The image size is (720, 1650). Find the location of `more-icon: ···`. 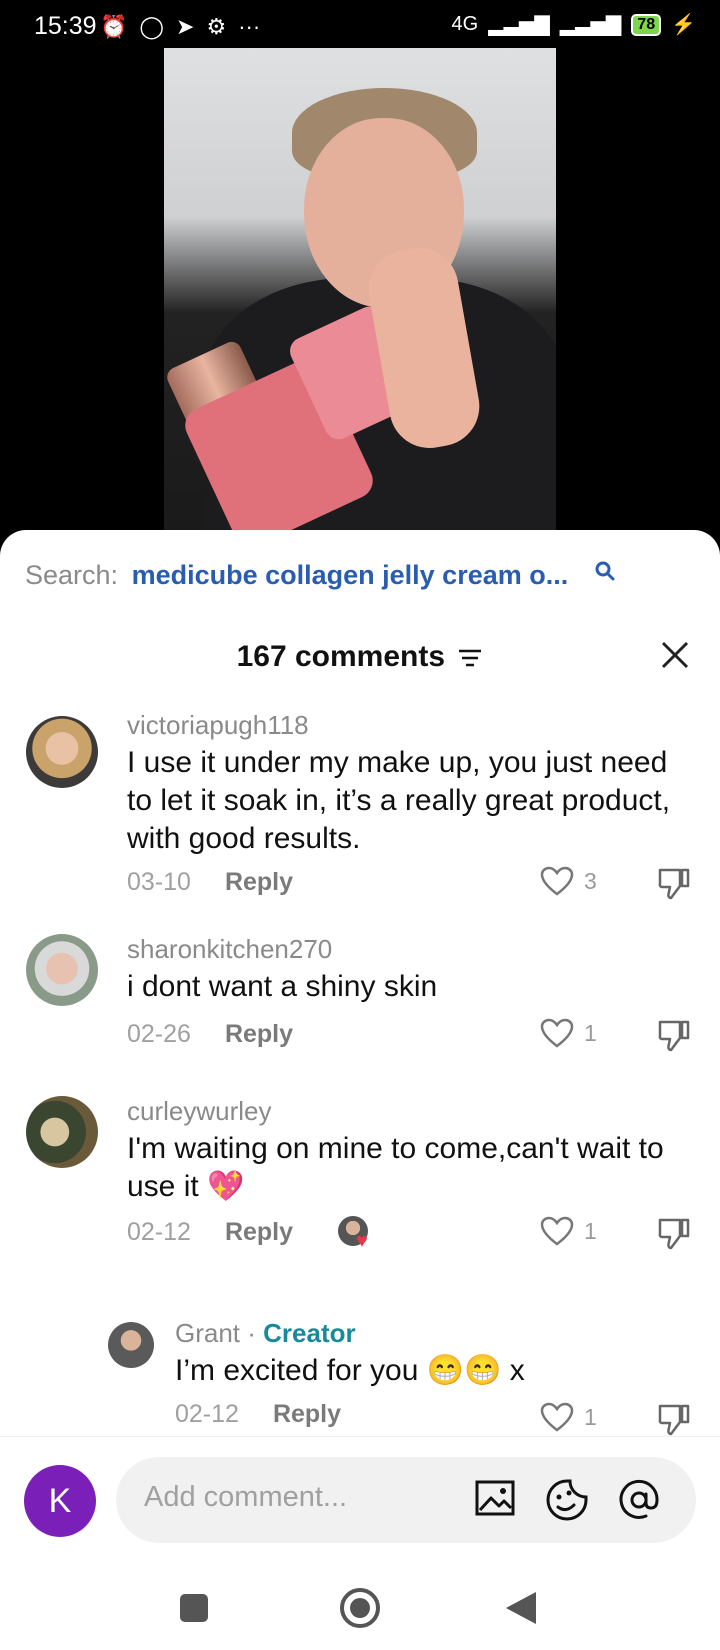

more-icon: ··· is located at coordinates (249, 26).